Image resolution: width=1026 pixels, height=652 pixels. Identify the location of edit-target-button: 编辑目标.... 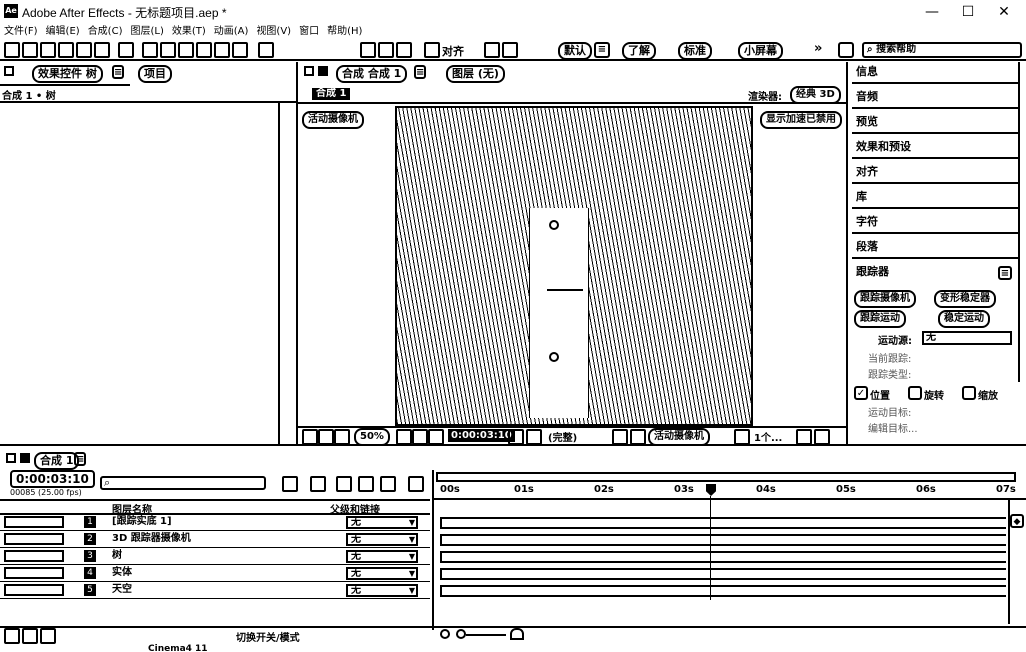
(893, 427).